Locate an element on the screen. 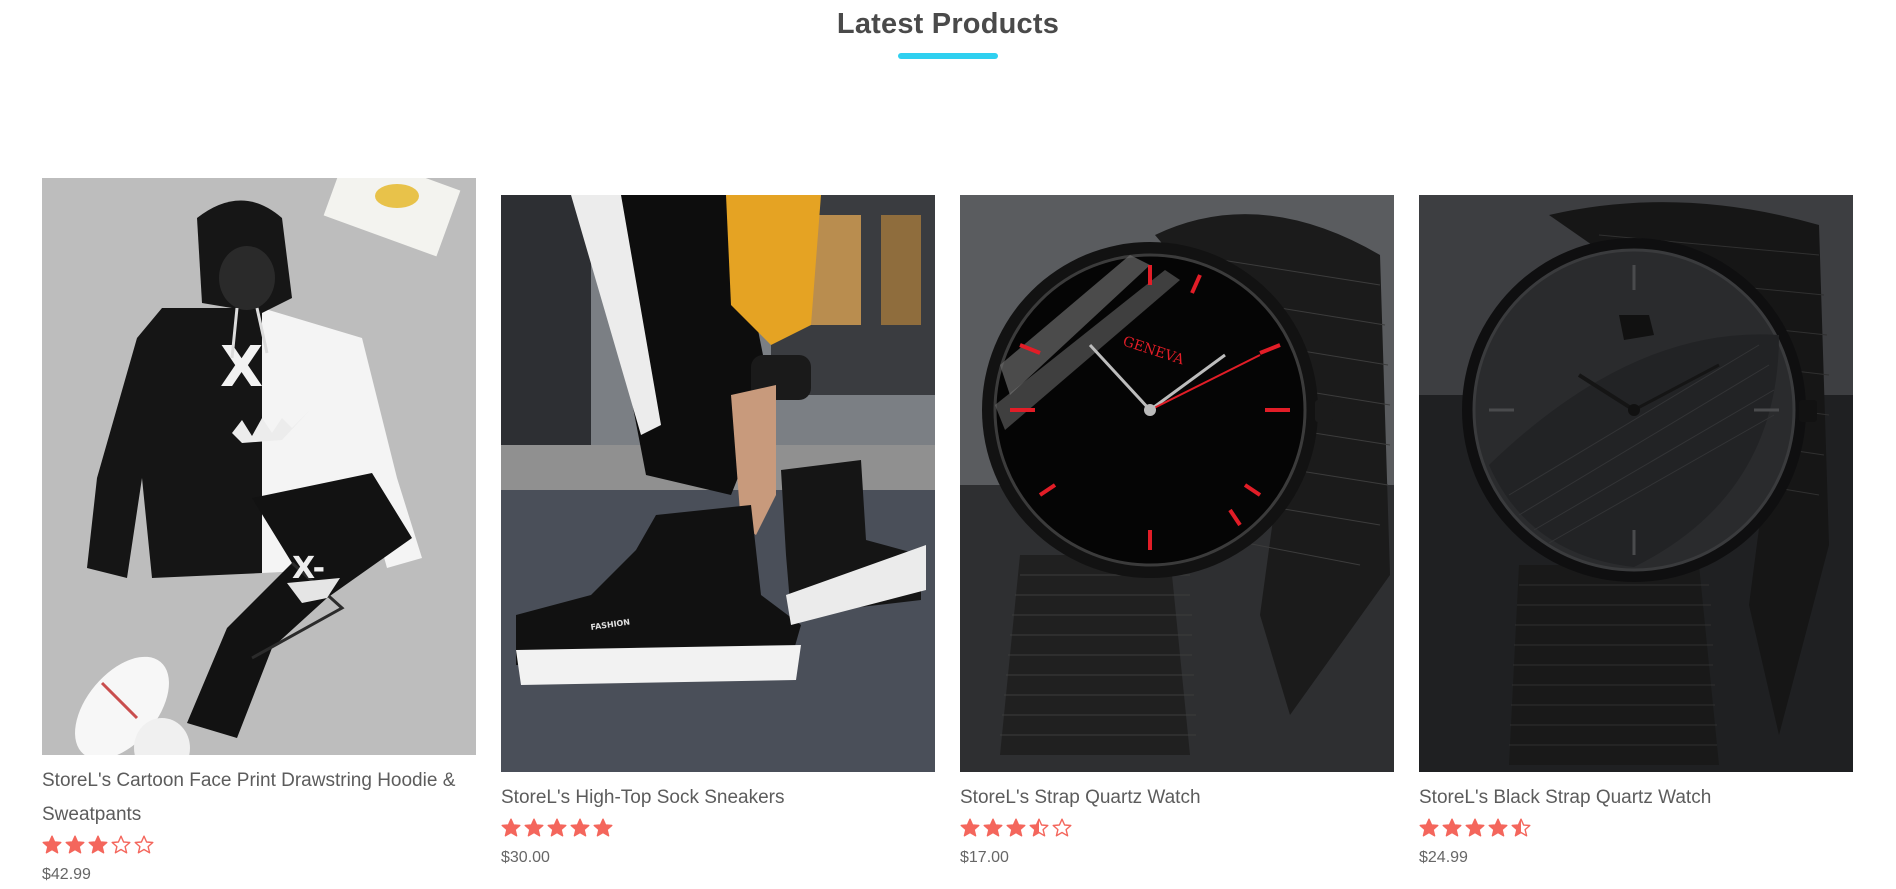  product-price: $42.99 is located at coordinates (66, 874).